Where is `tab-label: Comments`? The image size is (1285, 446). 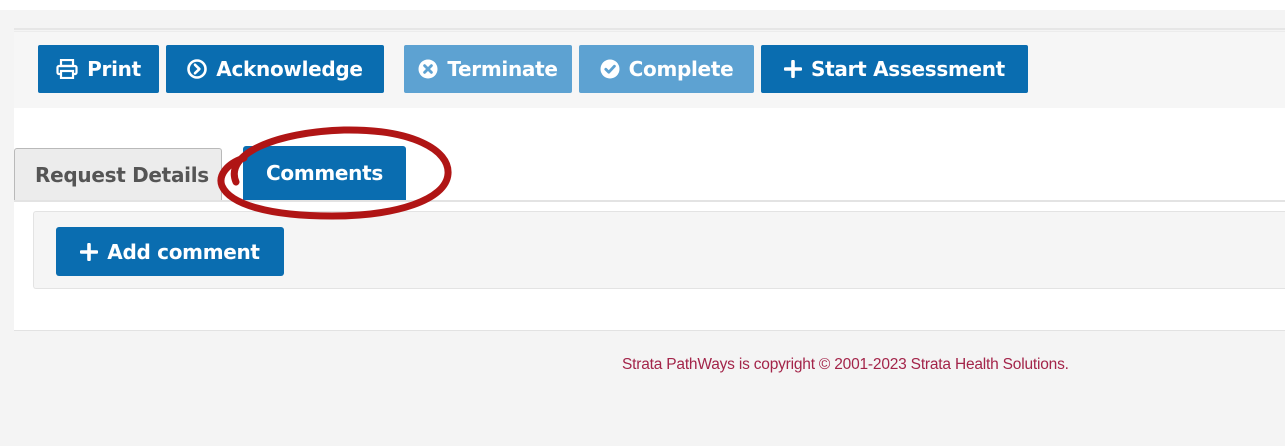 tab-label: Comments is located at coordinates (324, 173).